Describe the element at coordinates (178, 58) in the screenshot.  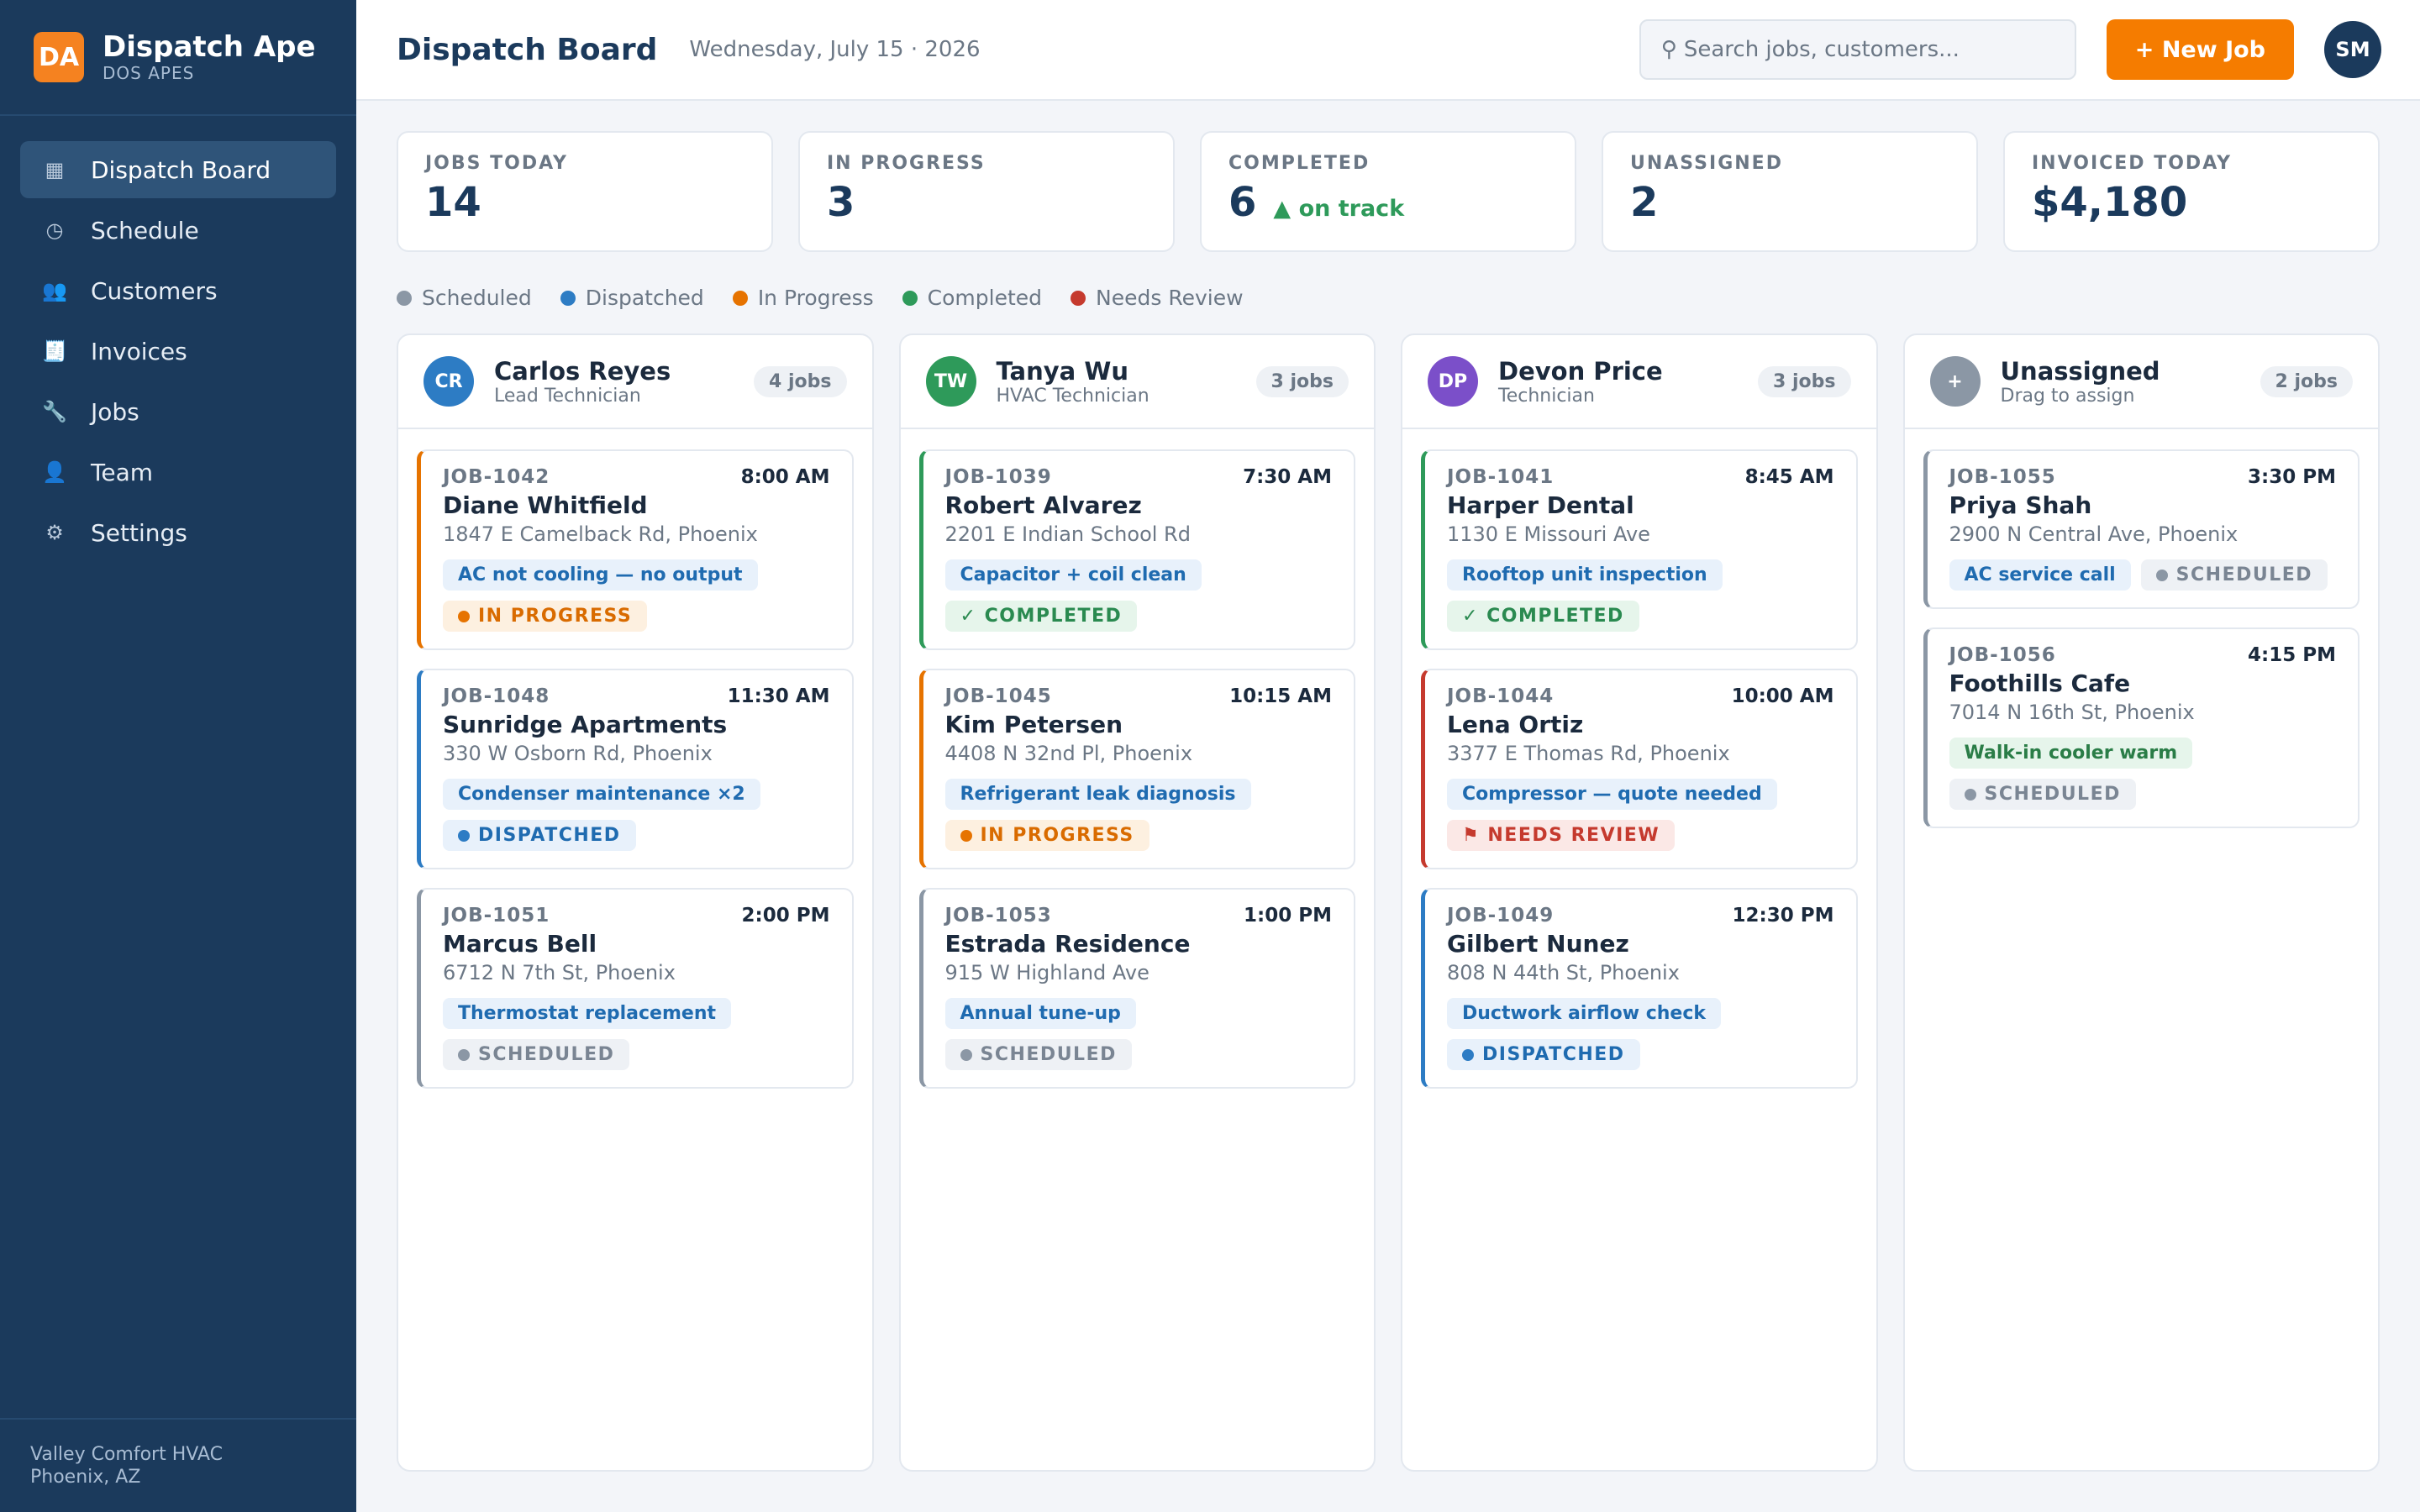
I see `brand: DA Dispatch Ape DOS APES` at that location.